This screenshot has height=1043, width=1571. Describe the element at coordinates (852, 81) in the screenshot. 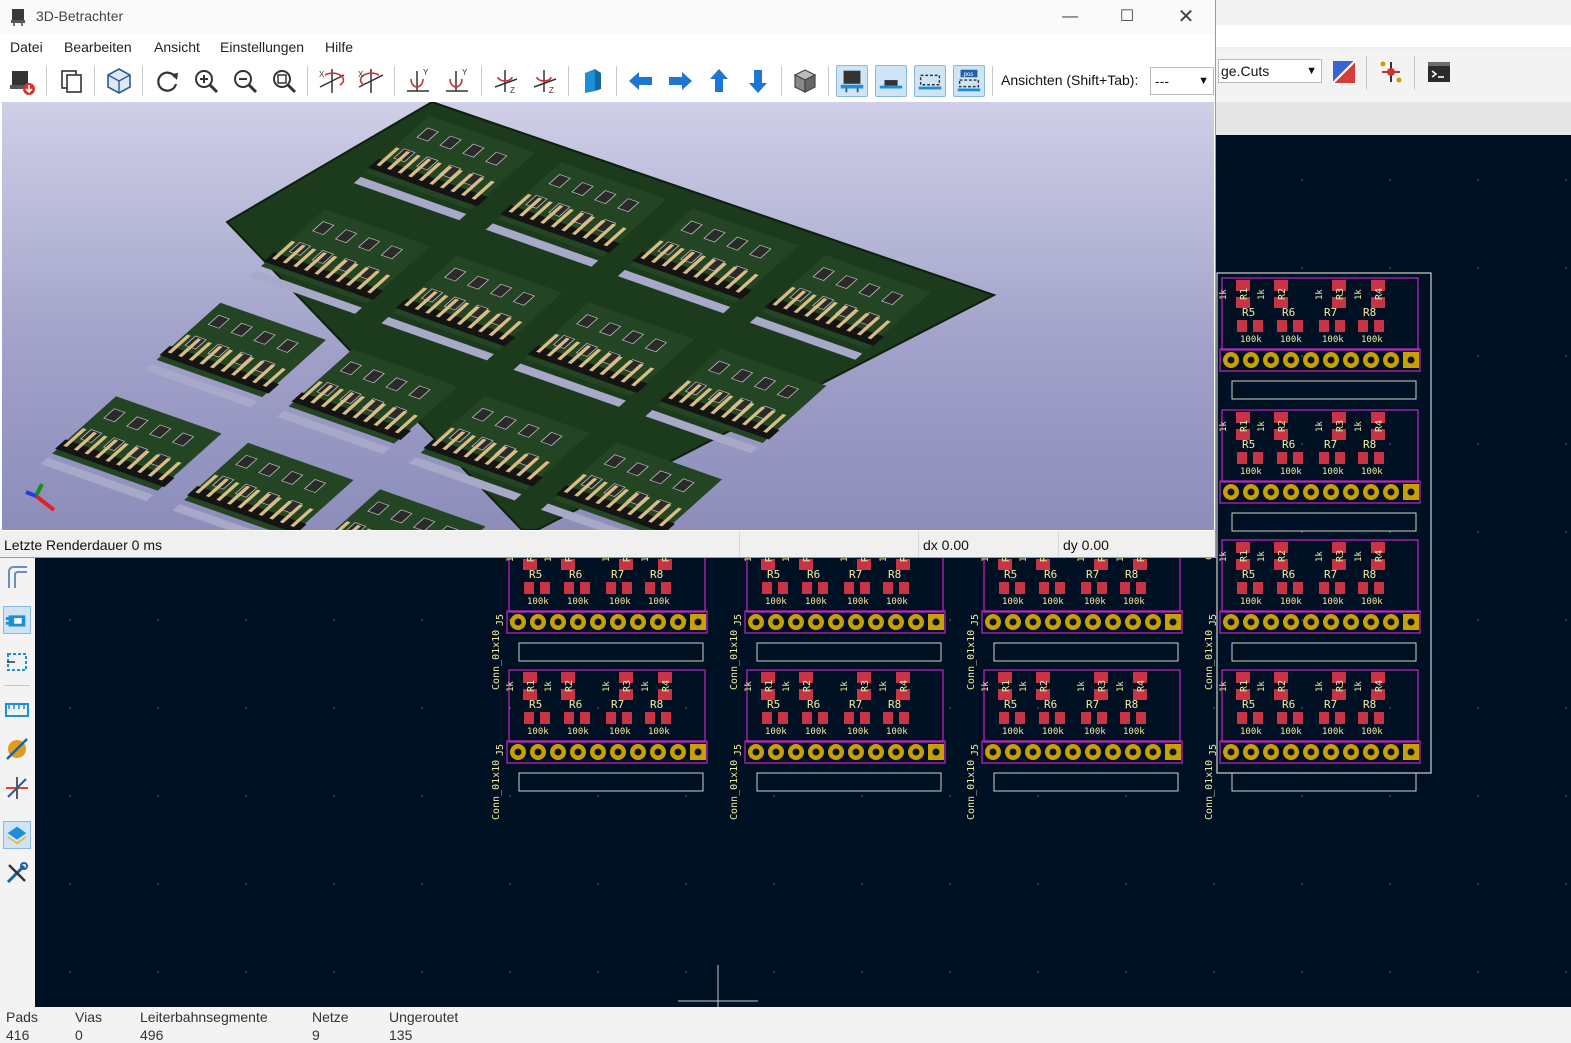

I see `show-tht-icon` at that location.